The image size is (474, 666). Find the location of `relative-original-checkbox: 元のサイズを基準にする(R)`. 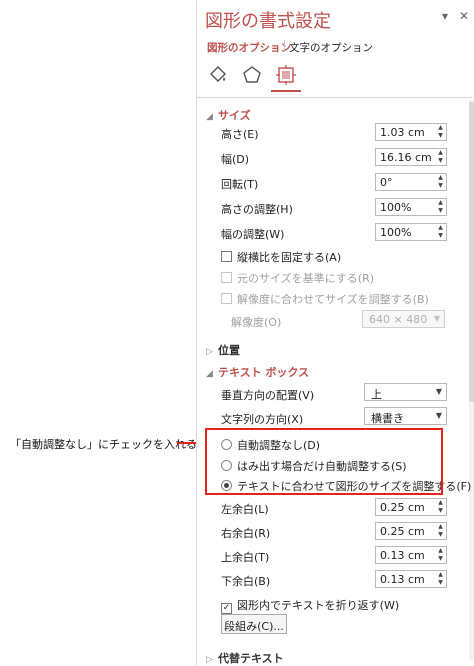

relative-original-checkbox: 元のサイズを基準にする(R) is located at coordinates (297, 278).